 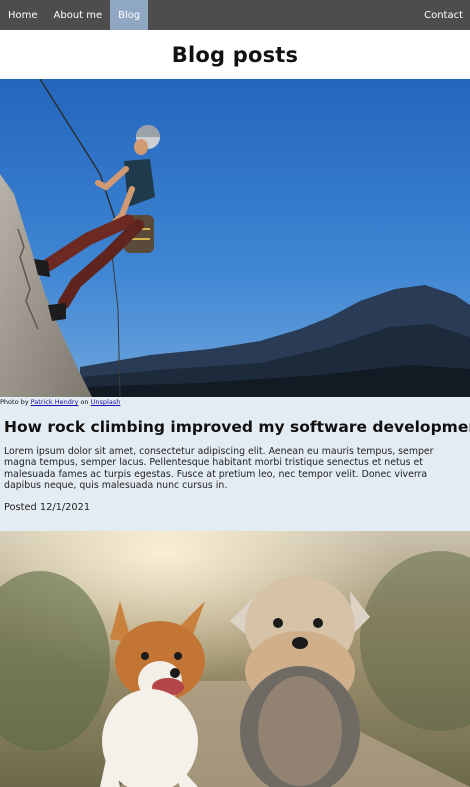 What do you see at coordinates (235, 401) in the screenshot?
I see `photo-credit: Photo by Patrick Hendry on Unsplash` at bounding box center [235, 401].